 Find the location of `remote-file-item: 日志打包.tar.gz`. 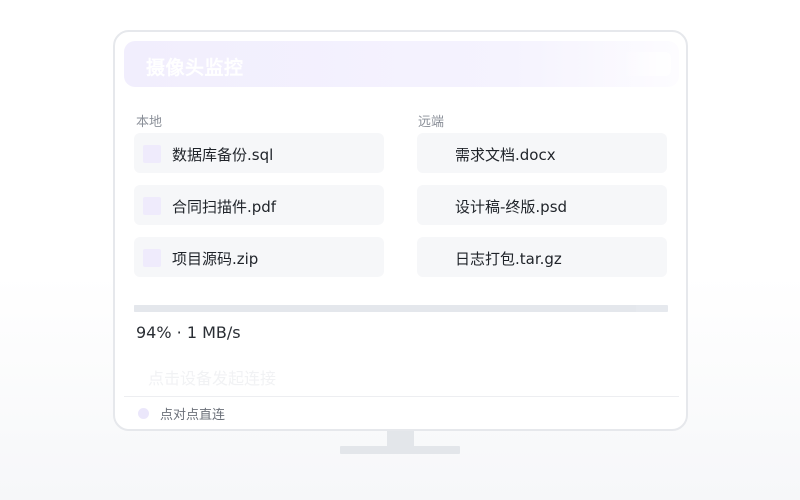

remote-file-item: 日志打包.tar.gz is located at coordinates (542, 257).